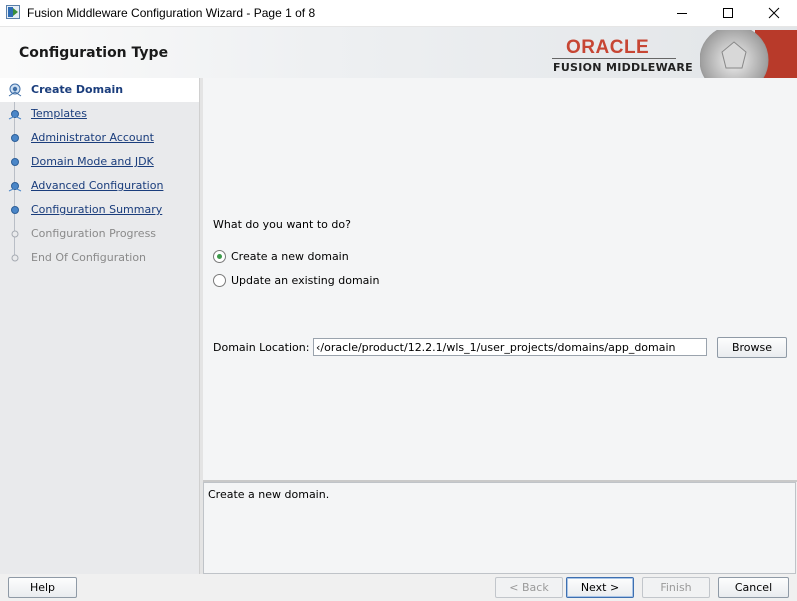  I want to click on close-button, so click(774, 13).